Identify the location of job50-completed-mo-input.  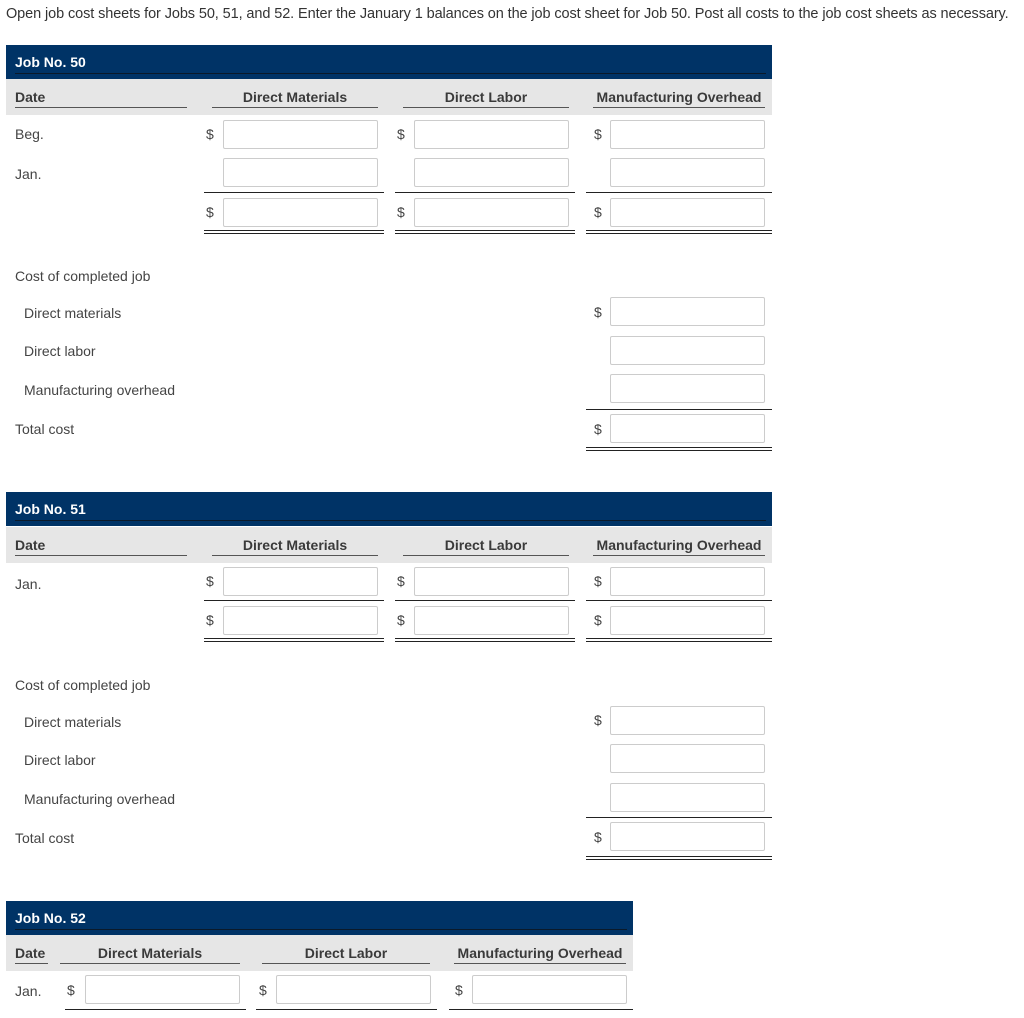
(687, 388).